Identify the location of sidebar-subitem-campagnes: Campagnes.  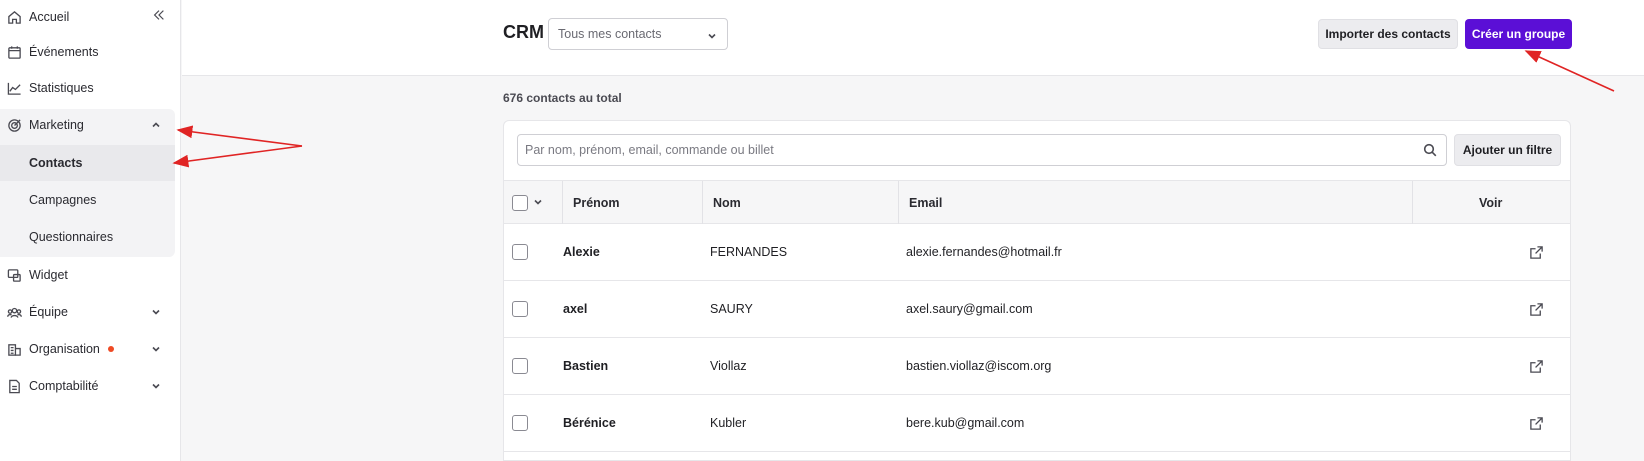
(87, 200).